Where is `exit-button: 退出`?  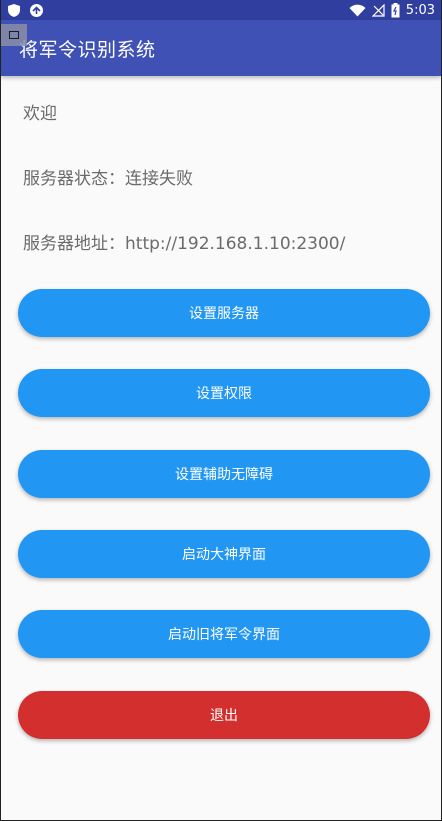 exit-button: 退出 is located at coordinates (224, 715).